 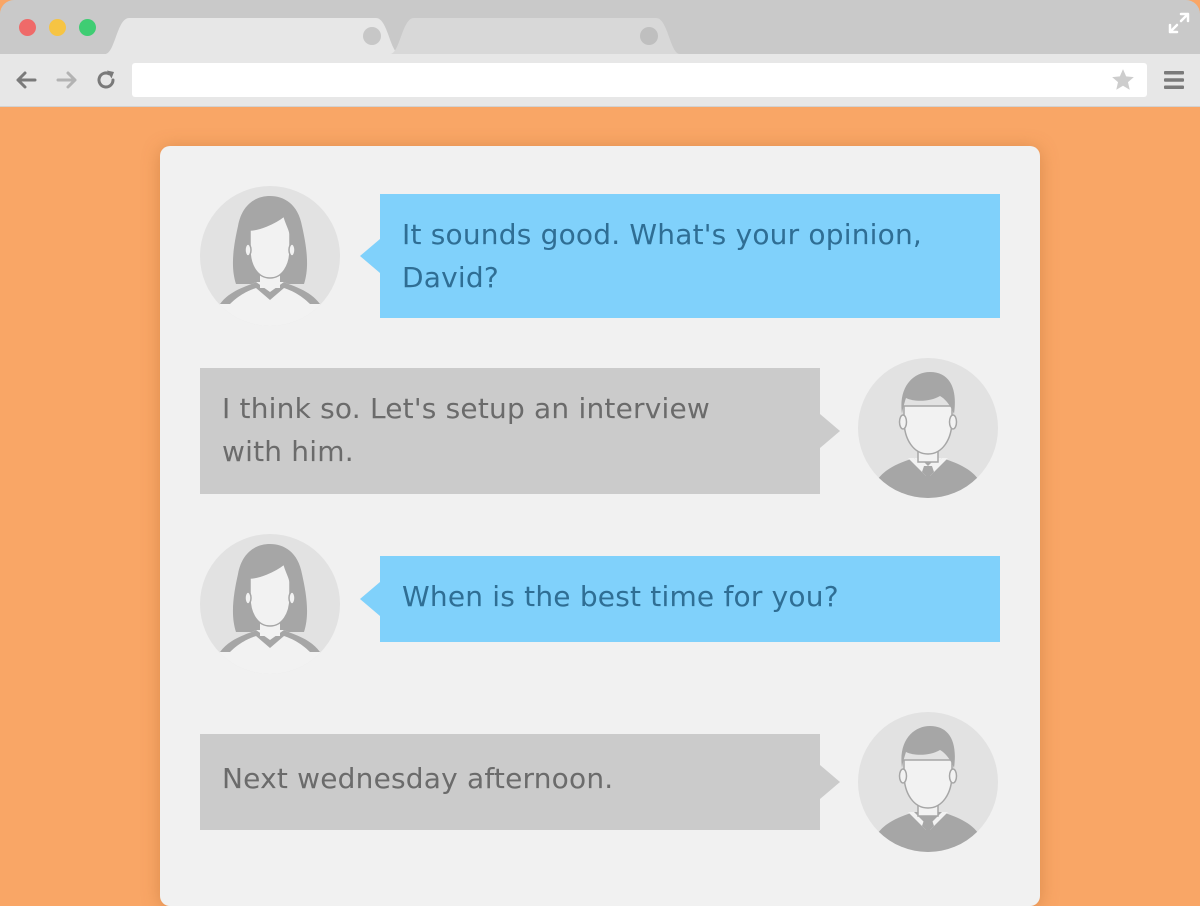 I want to click on browser-toolbar, so click(x=600, y=80).